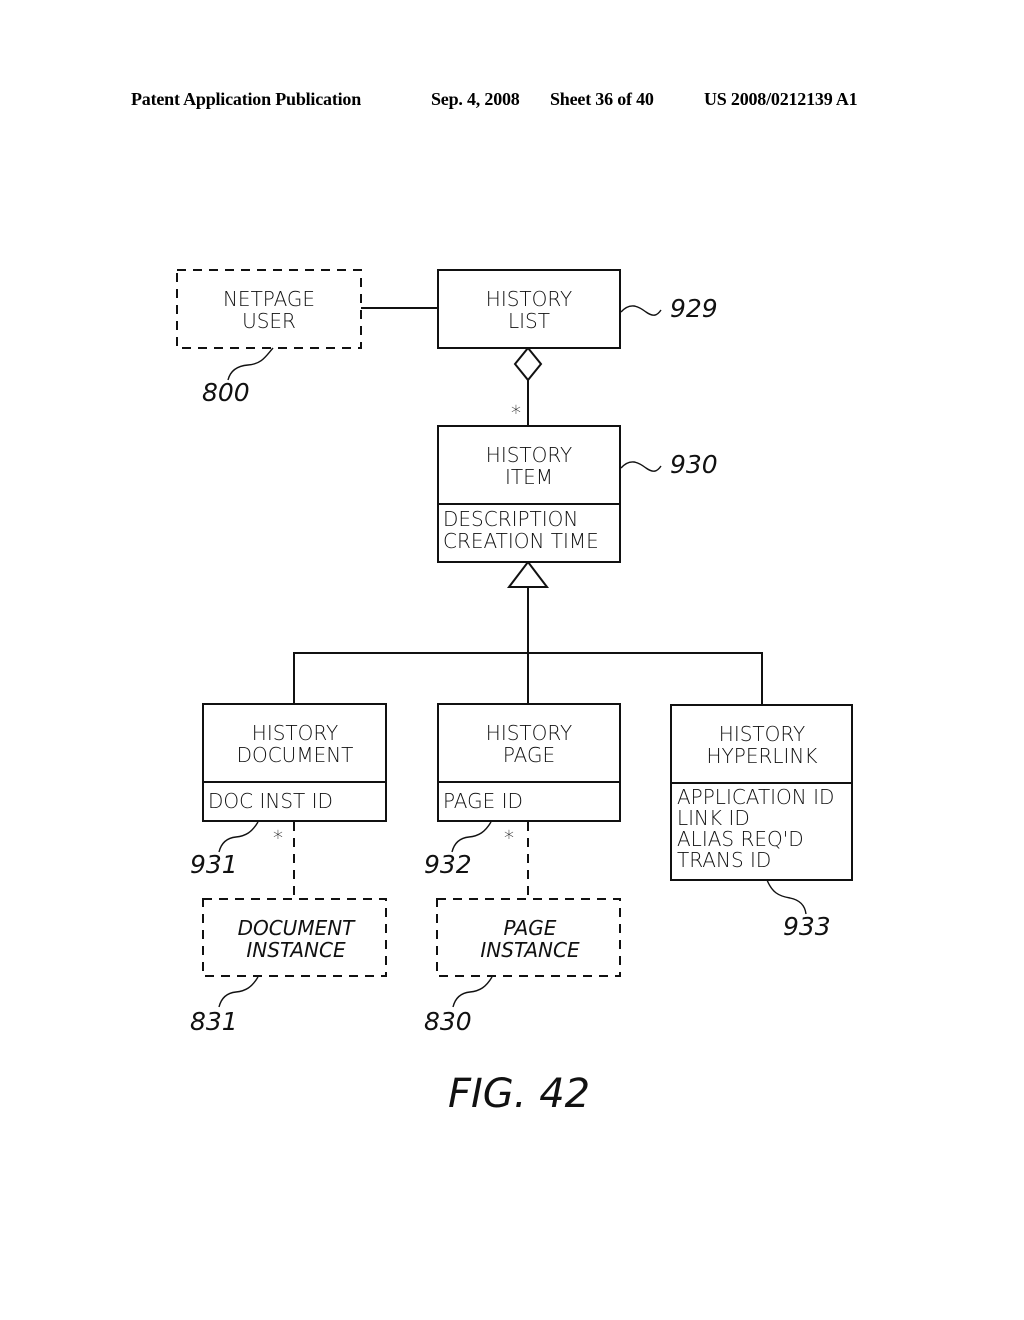 This screenshot has height=1320, width=1024. What do you see at coordinates (270, 801) in the screenshot?
I see `attribute: DOC INST ID` at bounding box center [270, 801].